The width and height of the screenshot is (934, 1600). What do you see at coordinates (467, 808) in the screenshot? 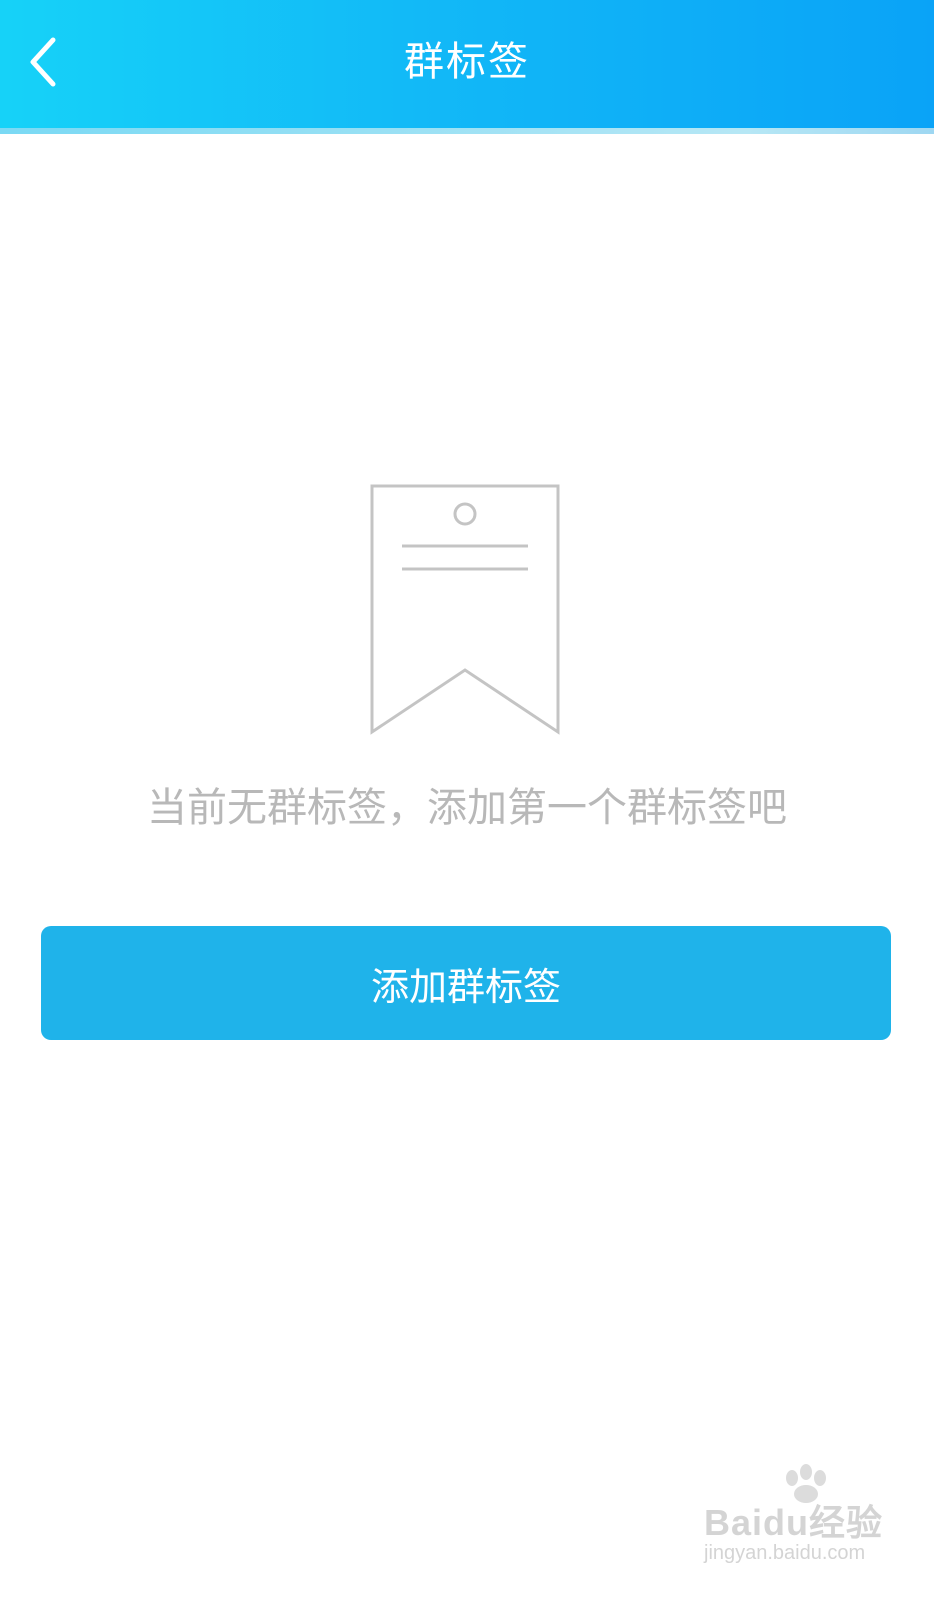
I see `empty-state-message: 当前无群标签，添加第一个群标签吧` at bounding box center [467, 808].